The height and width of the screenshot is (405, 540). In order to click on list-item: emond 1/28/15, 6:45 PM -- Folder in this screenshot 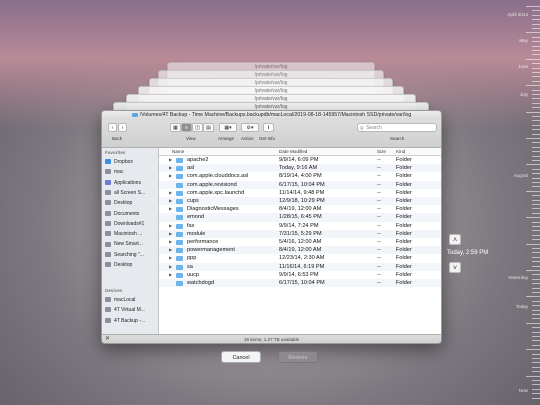, I will do `click(300, 217)`.